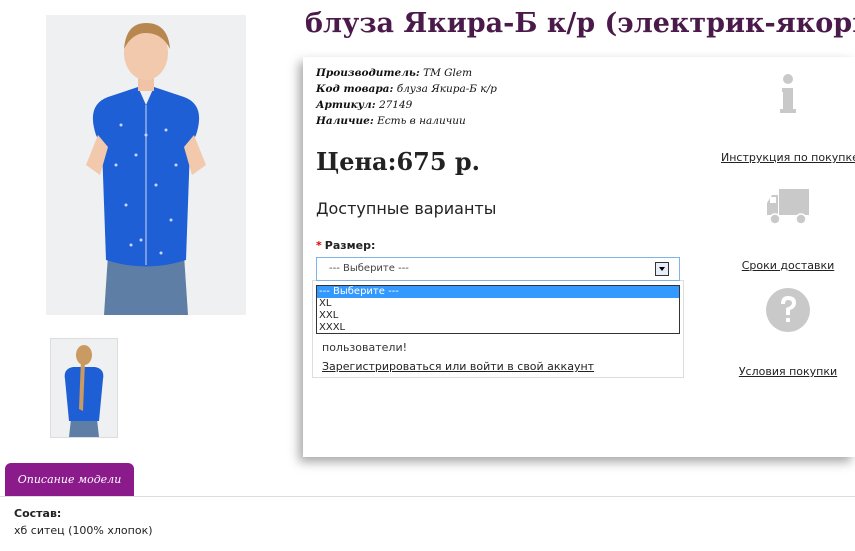 This screenshot has width=855, height=551. What do you see at coordinates (391, 121) in the screenshot?
I see `property-availability: Наличие: Есть в наличии` at bounding box center [391, 121].